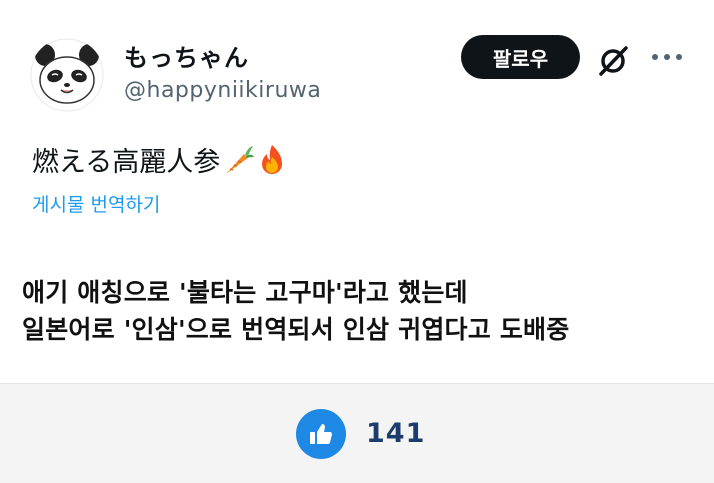 The width and height of the screenshot is (714, 483). Describe the element at coordinates (96, 203) in the screenshot. I see `translate-post-link: 게시물 번역하기` at that location.